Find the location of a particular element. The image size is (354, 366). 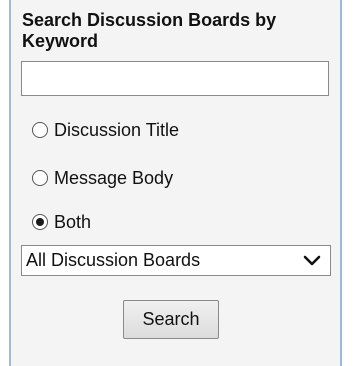

radio-both-circle is located at coordinates (40, 222).